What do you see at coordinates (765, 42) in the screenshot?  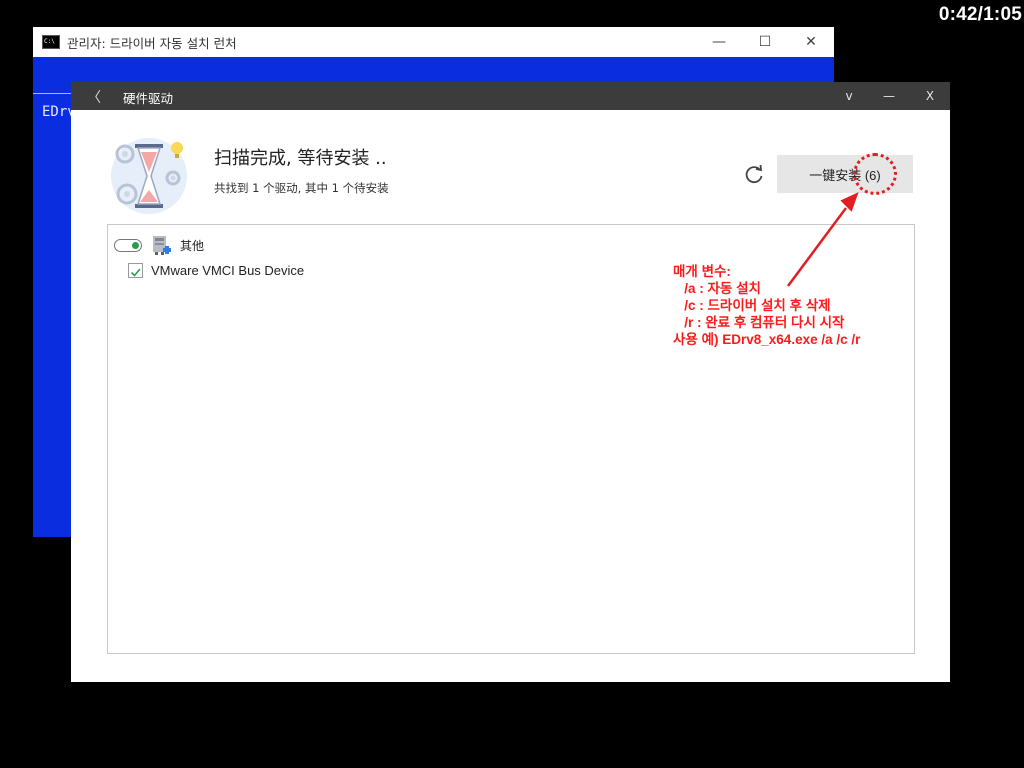 I see `console-maximize-button: ☐` at bounding box center [765, 42].